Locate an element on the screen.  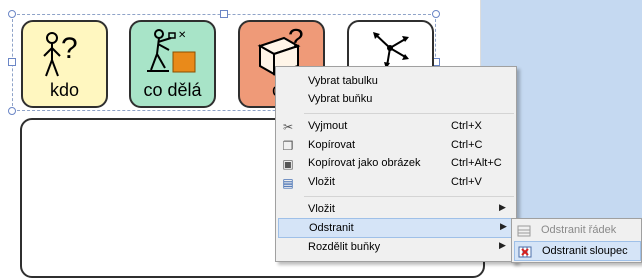
delete-row-icon is located at coordinates (524, 231).